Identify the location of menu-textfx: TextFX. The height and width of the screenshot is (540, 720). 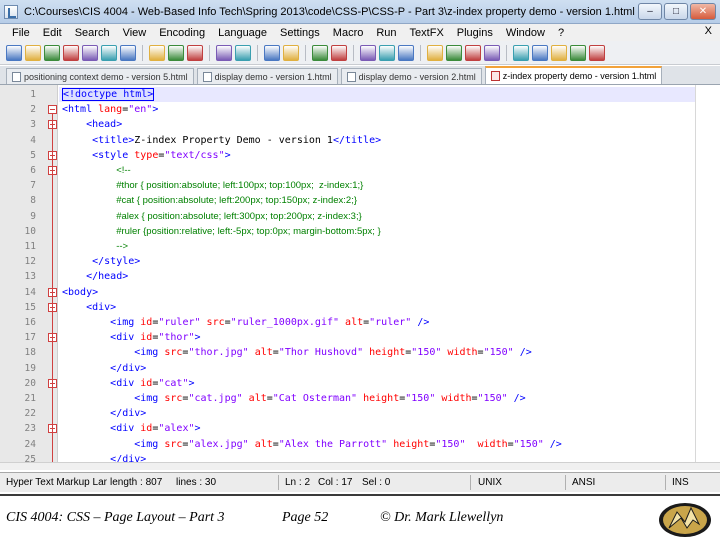
(427, 33).